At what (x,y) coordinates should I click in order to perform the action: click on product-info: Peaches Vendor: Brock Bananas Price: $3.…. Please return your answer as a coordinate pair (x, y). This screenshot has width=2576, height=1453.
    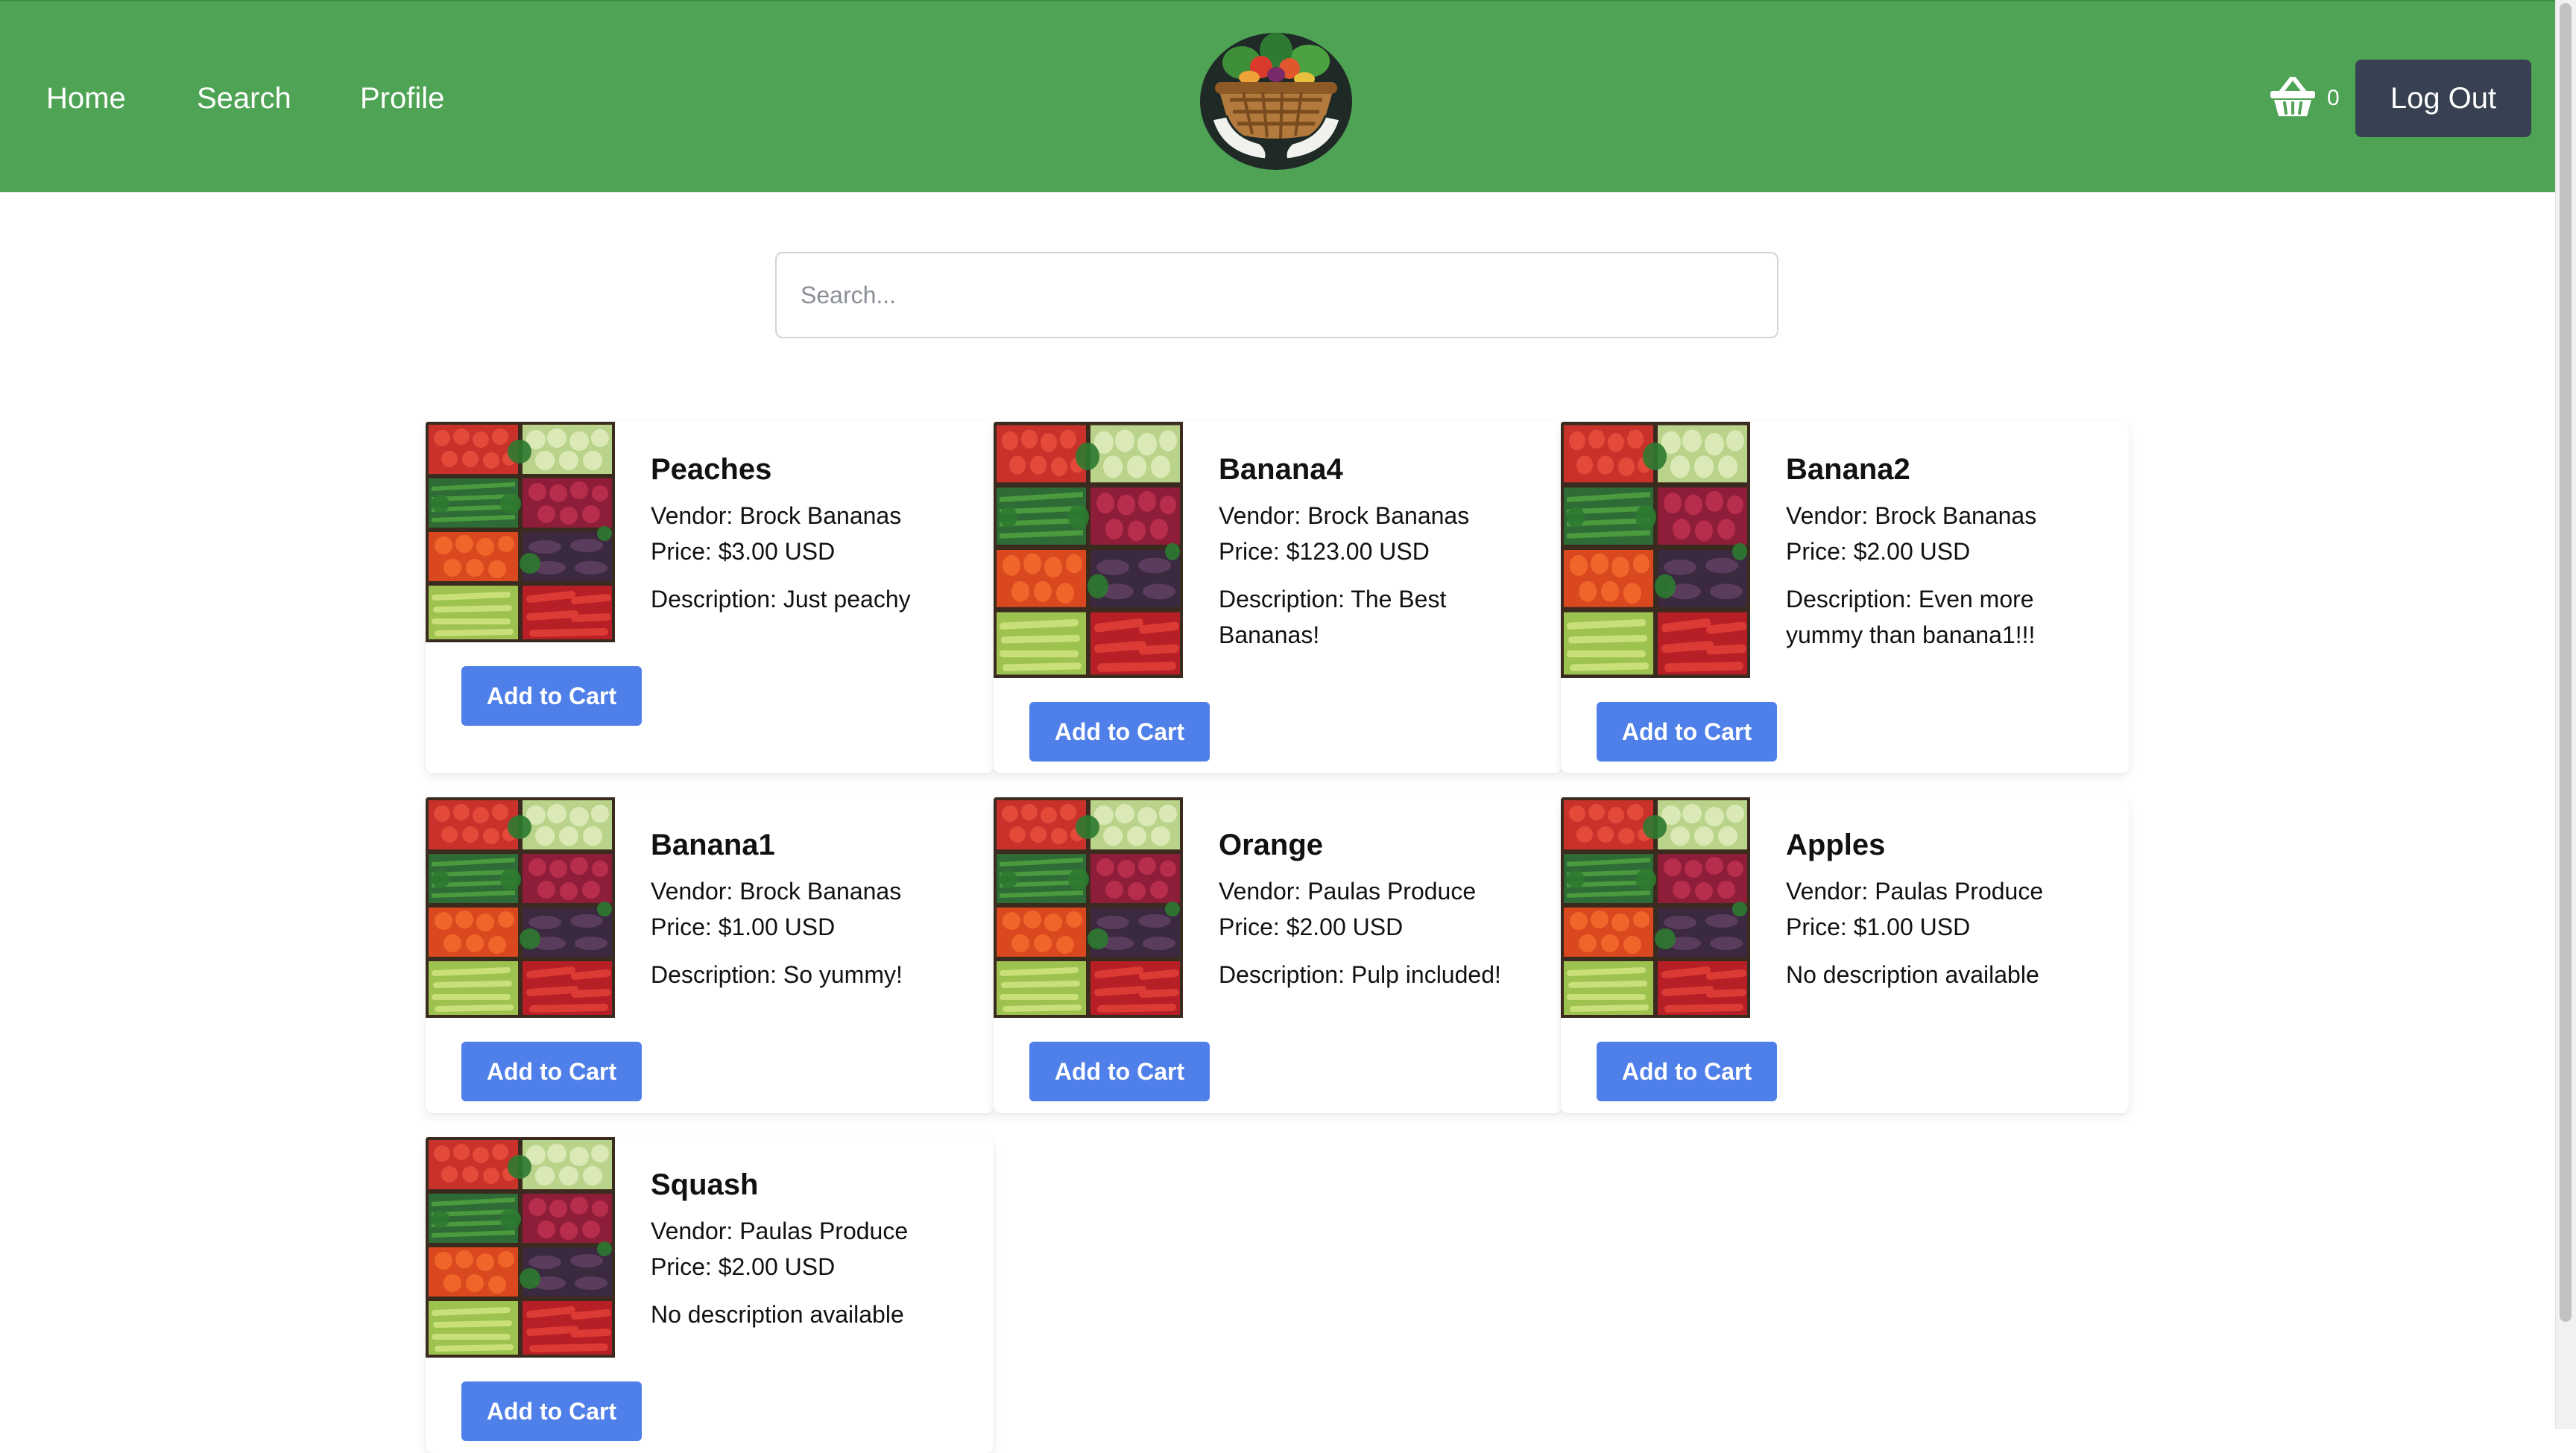
    Looking at the image, I should click on (815, 534).